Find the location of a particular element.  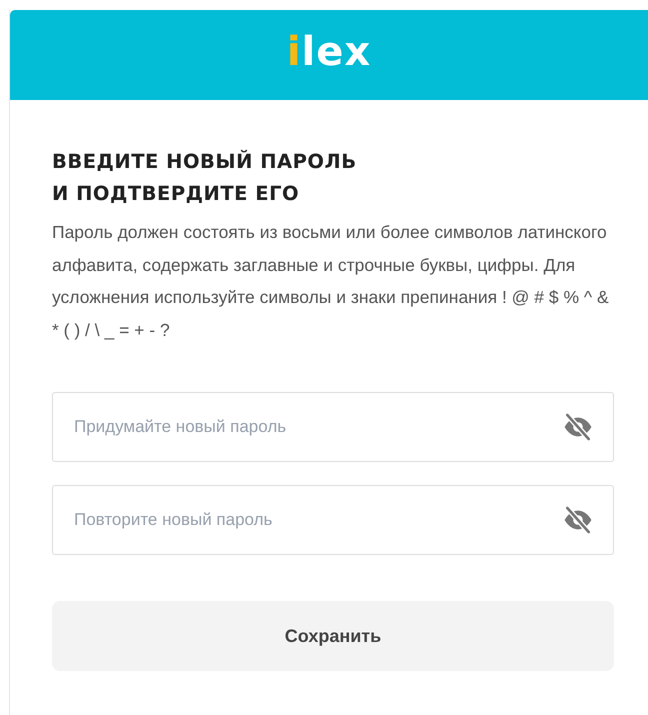

logo: ilex is located at coordinates (329, 54).